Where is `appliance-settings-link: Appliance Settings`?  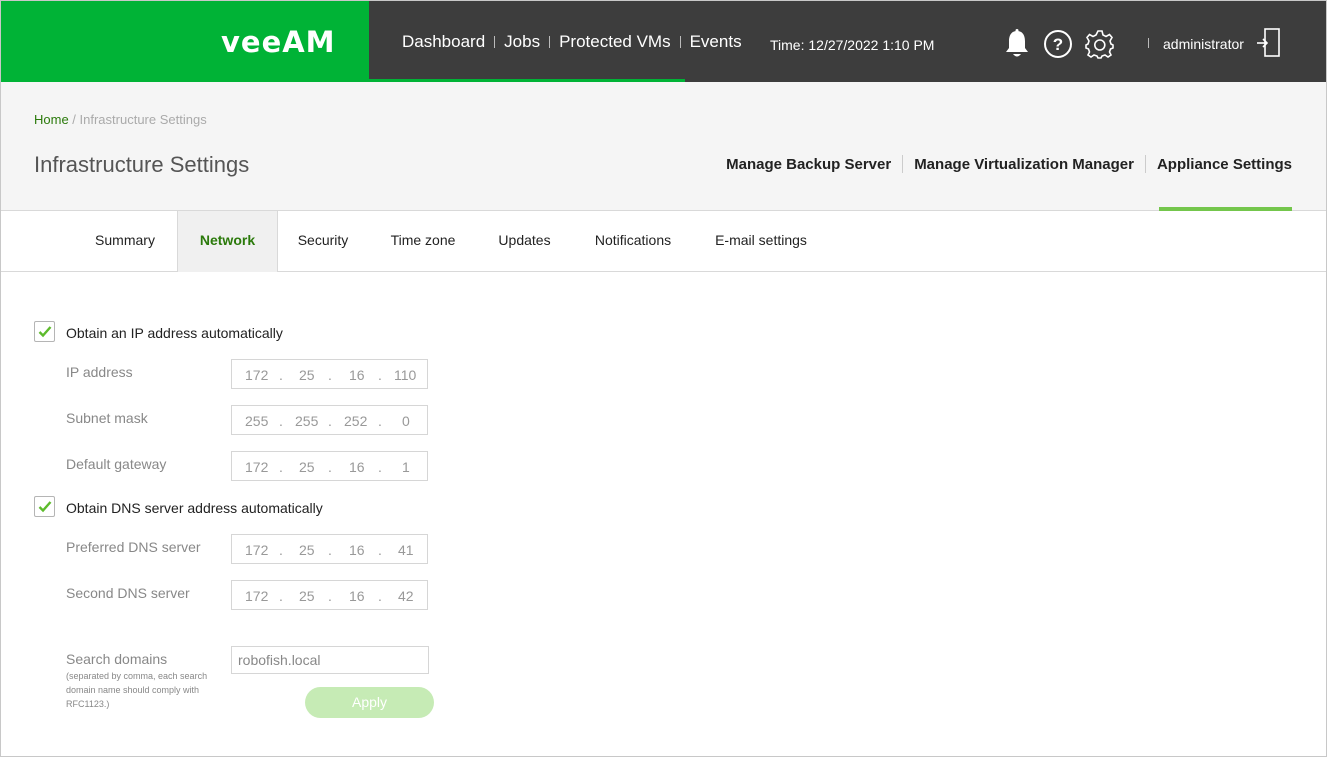
appliance-settings-link: Appliance Settings is located at coordinates (1224, 164).